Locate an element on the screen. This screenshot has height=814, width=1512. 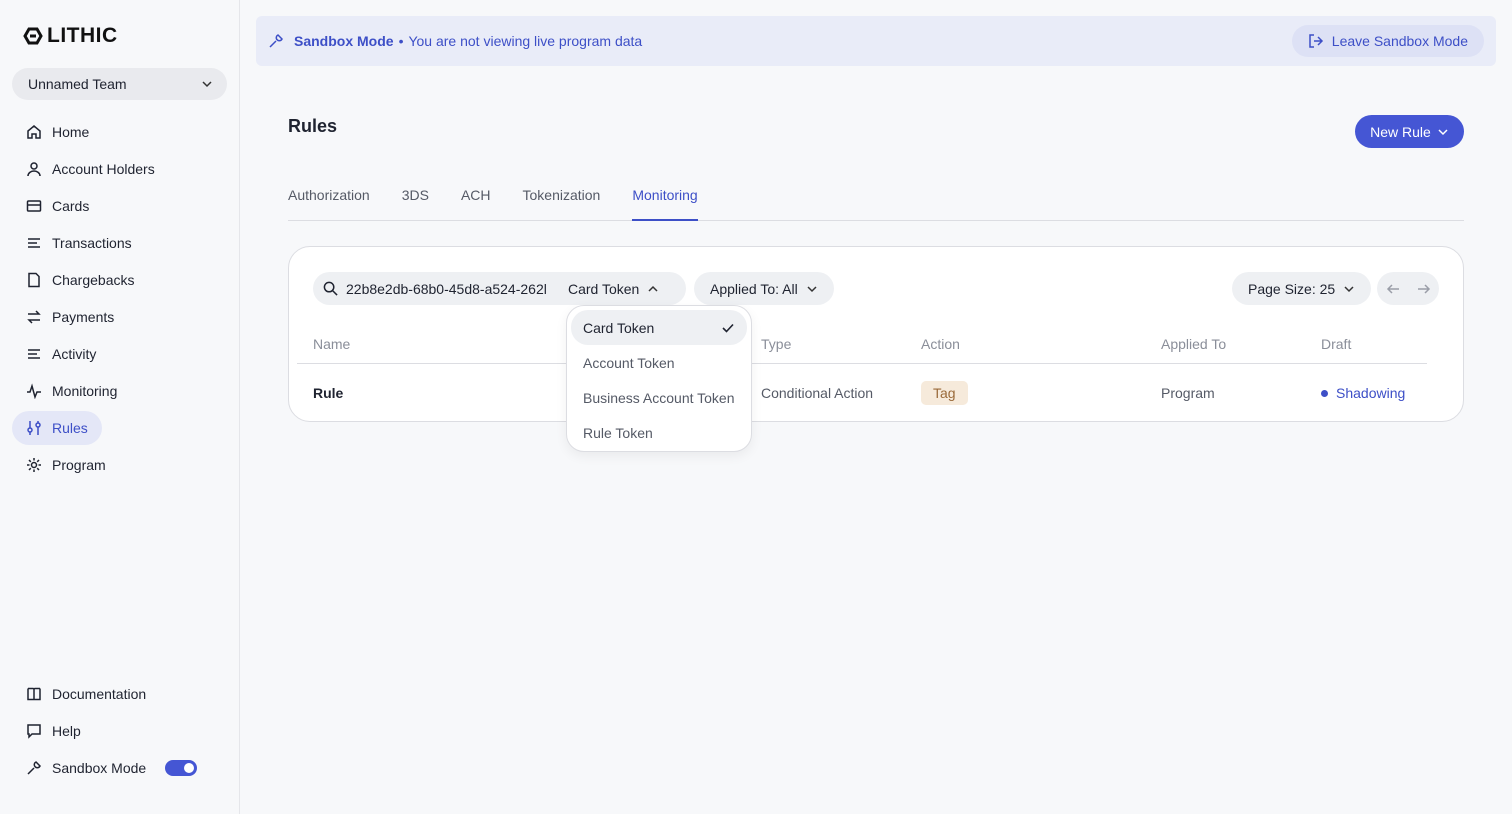
user-icon is located at coordinates (34, 169).